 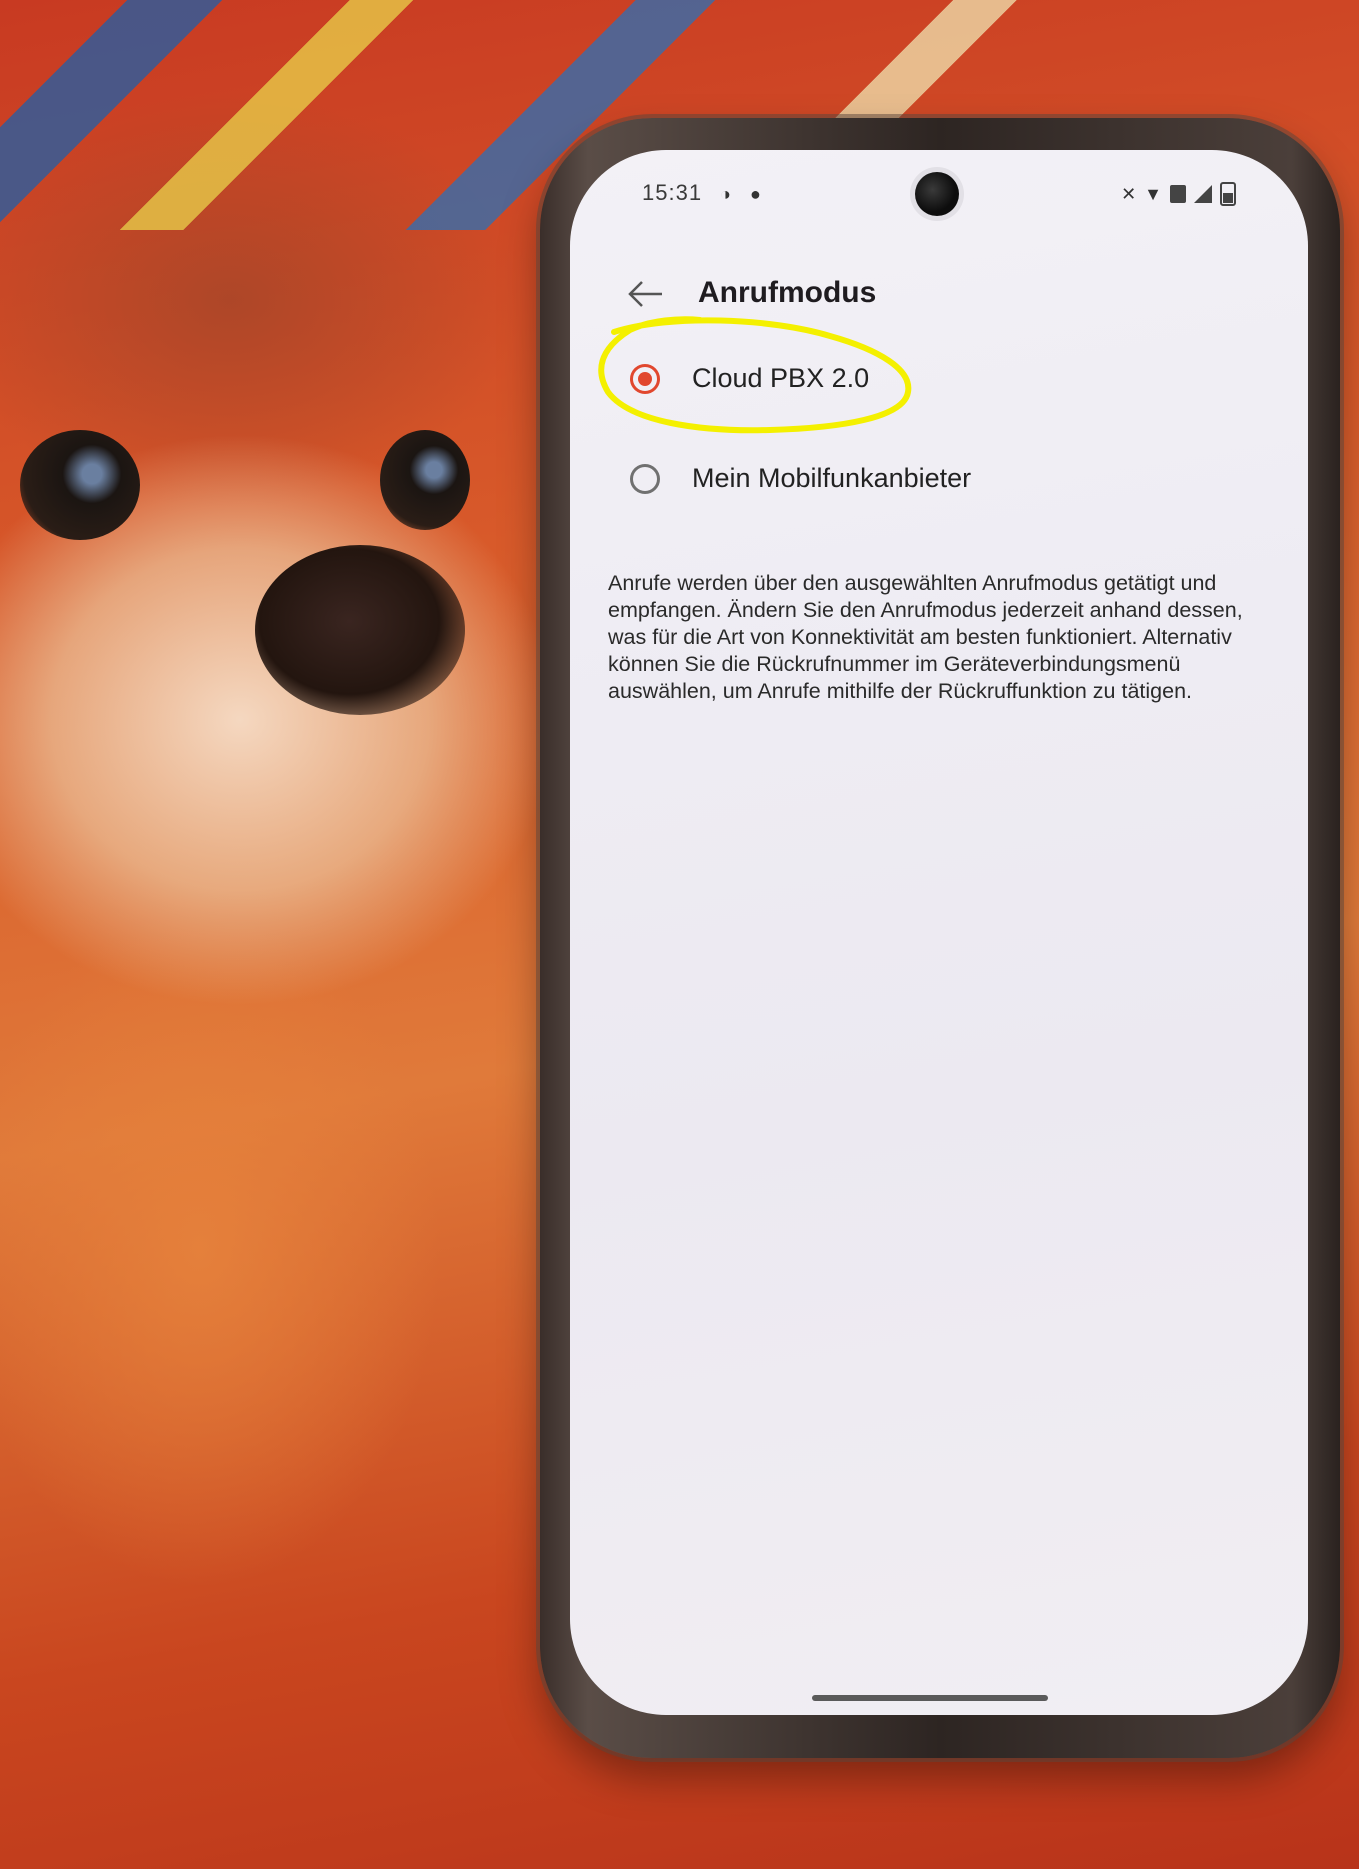 I want to click on page-title: Anrufmodus, so click(x=787, y=292).